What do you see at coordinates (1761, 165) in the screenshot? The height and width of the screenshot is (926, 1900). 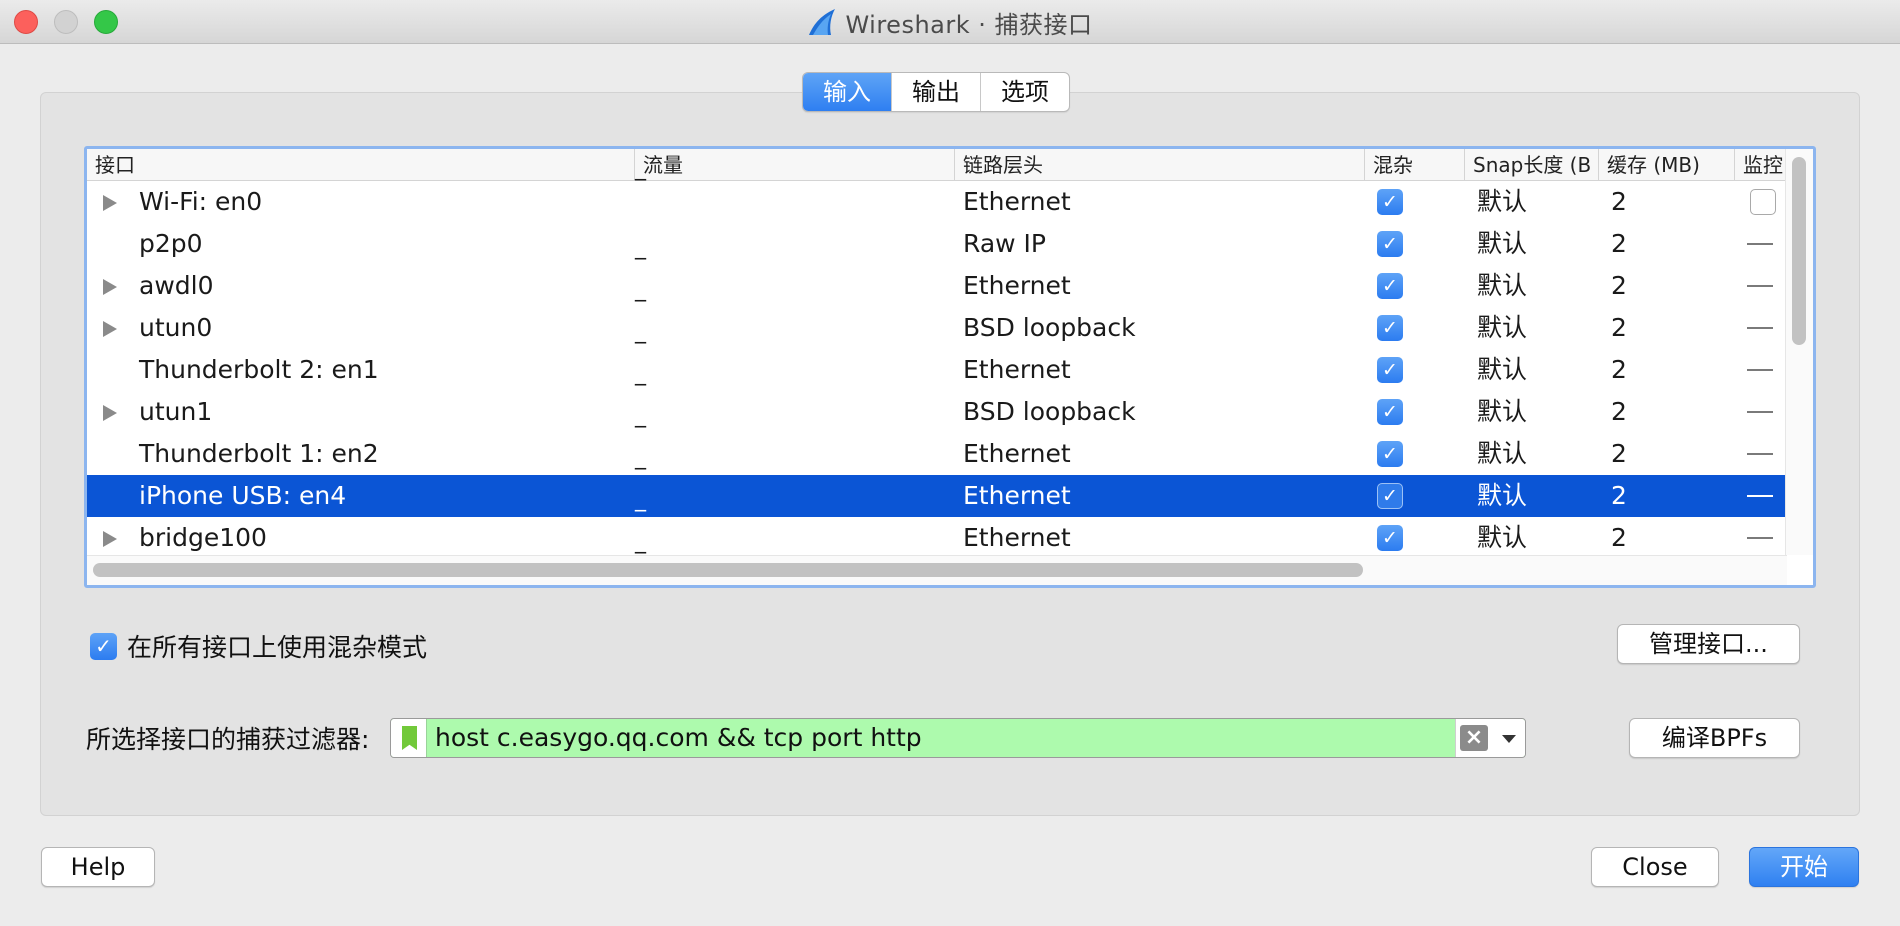 I see `column-header-monitor: 监控` at bounding box center [1761, 165].